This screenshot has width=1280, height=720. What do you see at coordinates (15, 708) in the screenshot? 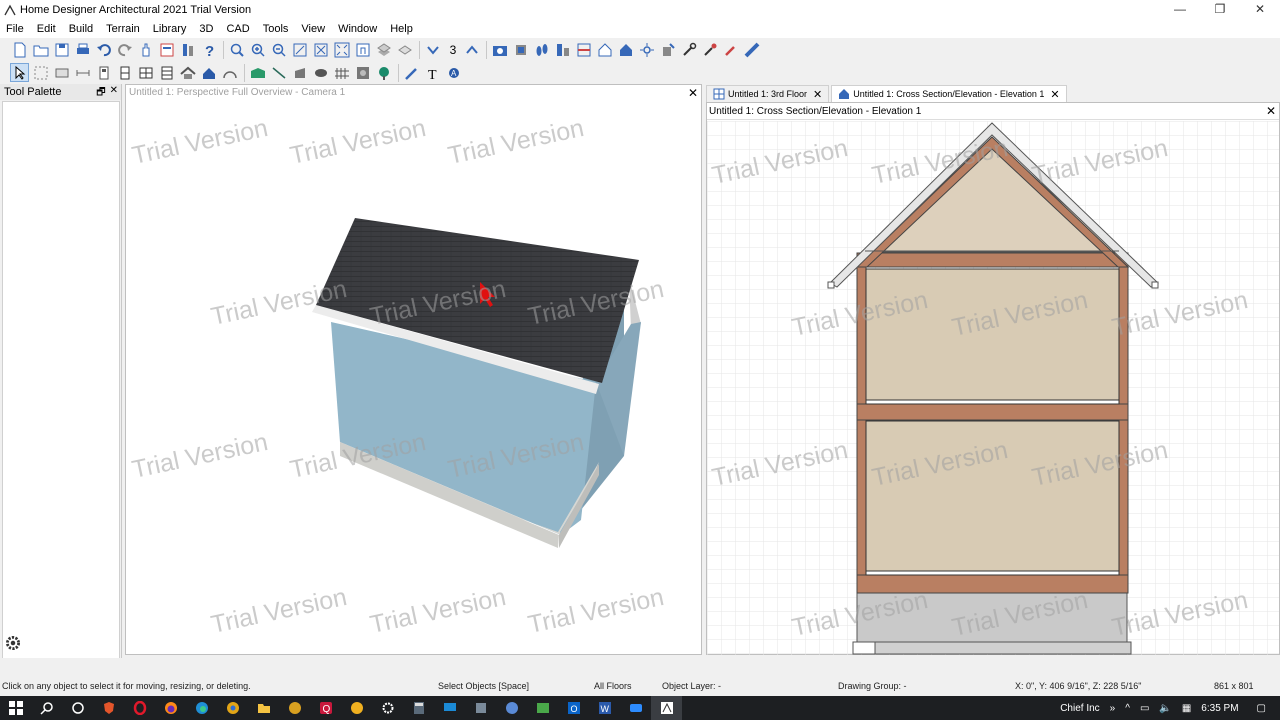
I see `start-button` at bounding box center [15, 708].